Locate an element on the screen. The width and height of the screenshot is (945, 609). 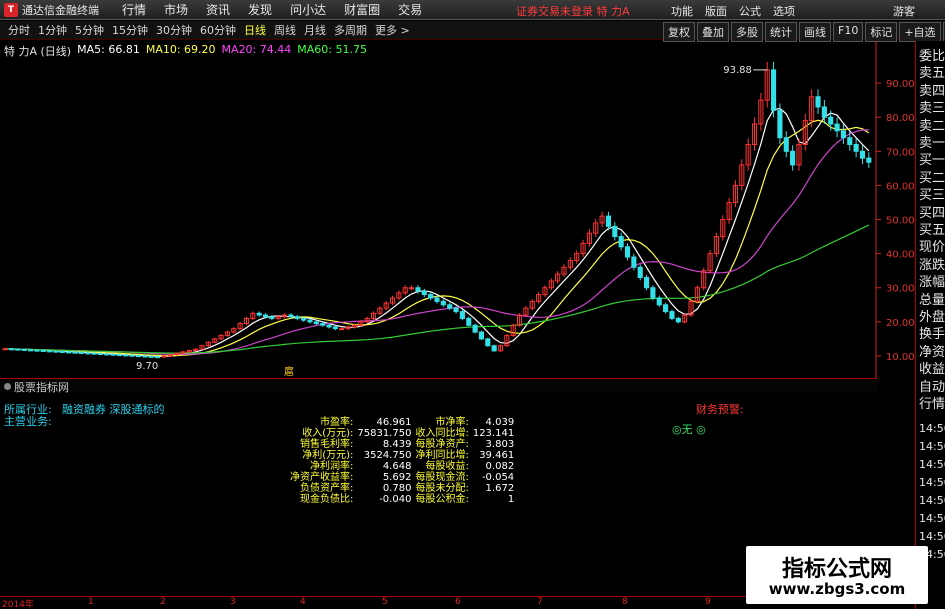
financial-label: 每股未分配: is located at coordinates (442, 488).